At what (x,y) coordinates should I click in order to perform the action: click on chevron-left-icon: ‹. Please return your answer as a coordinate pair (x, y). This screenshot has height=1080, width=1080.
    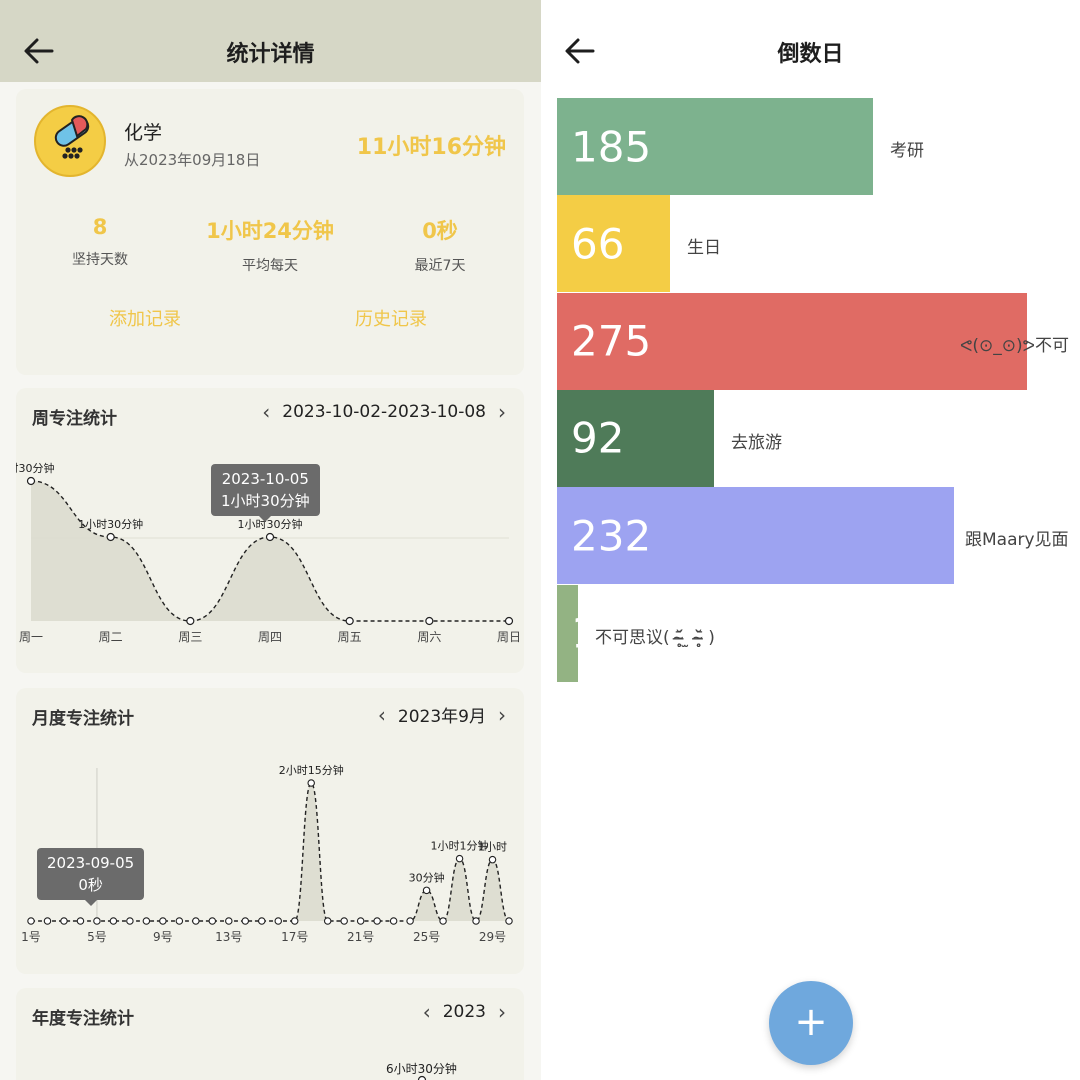
    Looking at the image, I should click on (427, 1012).